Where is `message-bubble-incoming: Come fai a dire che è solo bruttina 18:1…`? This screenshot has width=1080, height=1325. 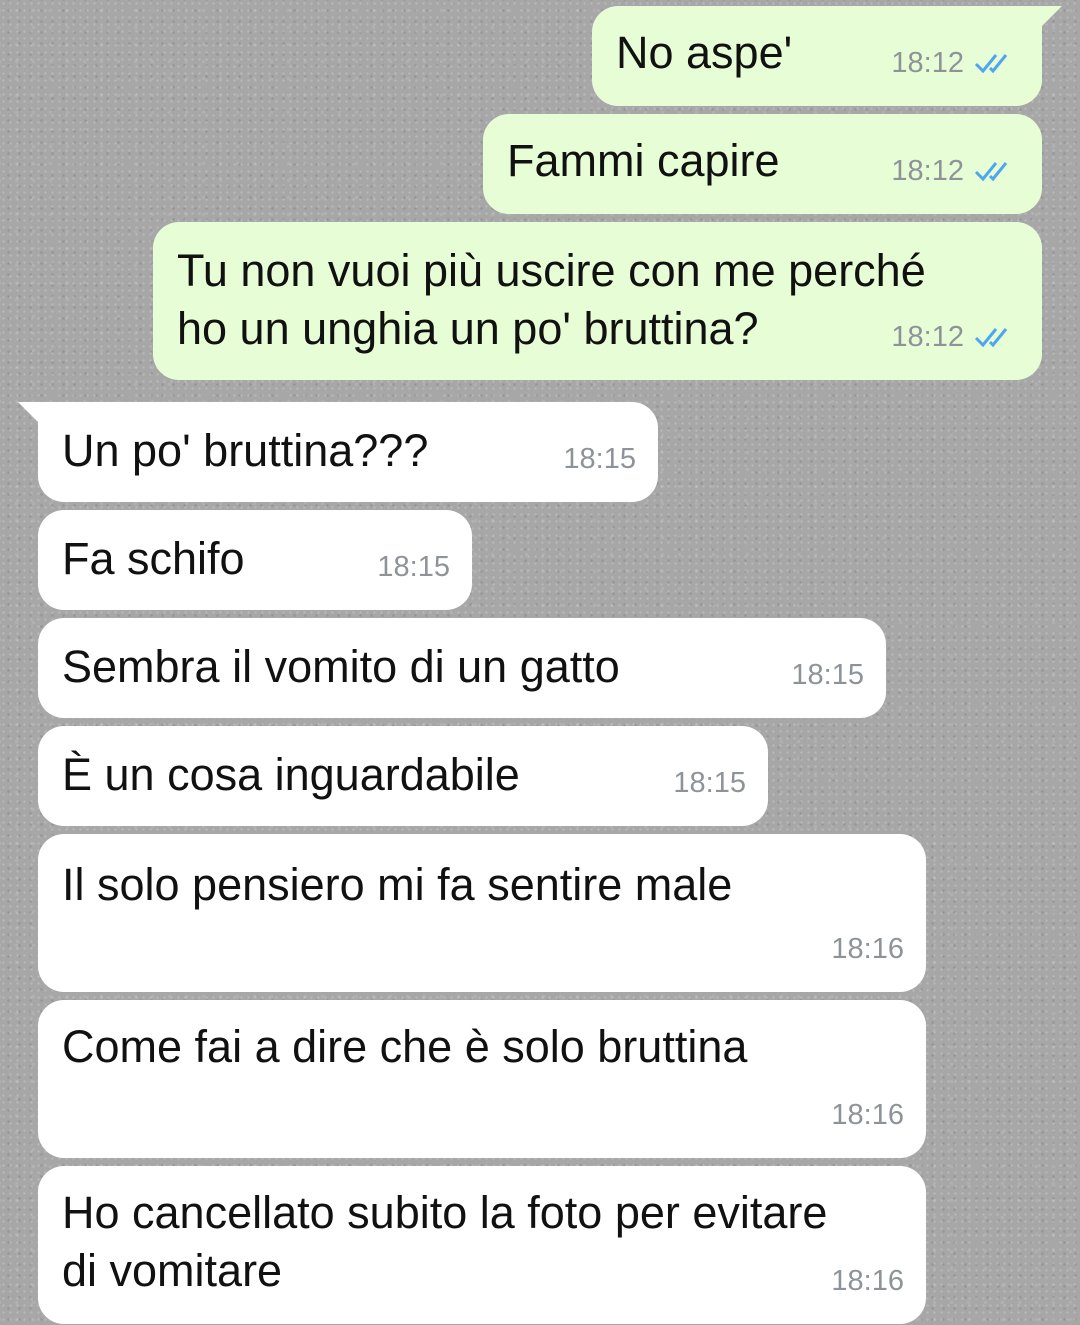 message-bubble-incoming: Come fai a dire che è solo bruttina 18:1… is located at coordinates (482, 1079).